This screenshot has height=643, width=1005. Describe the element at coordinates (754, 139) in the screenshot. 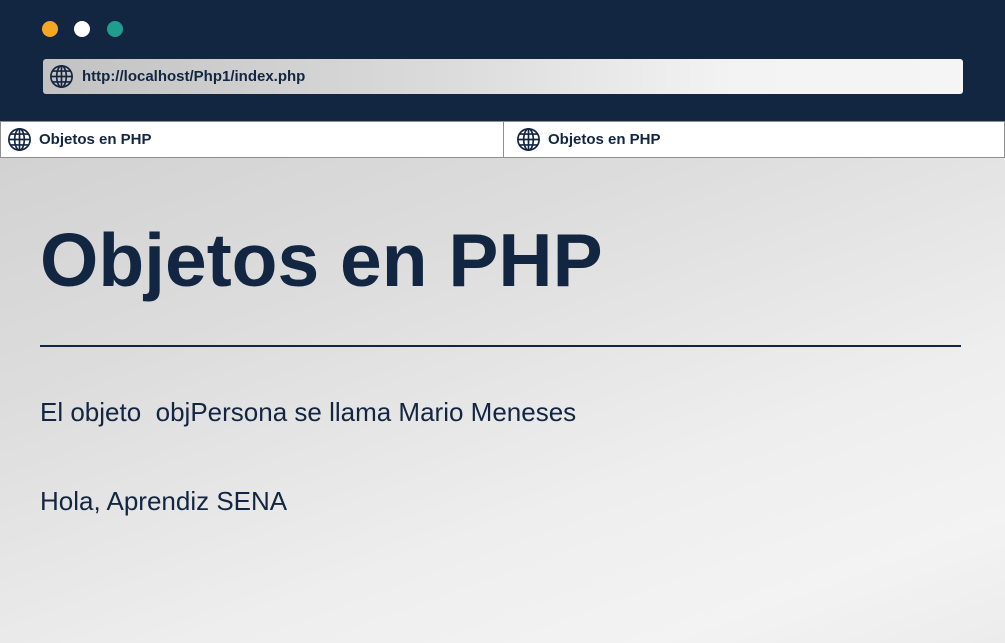

I see `tab-2: Objetos en PHP` at that location.